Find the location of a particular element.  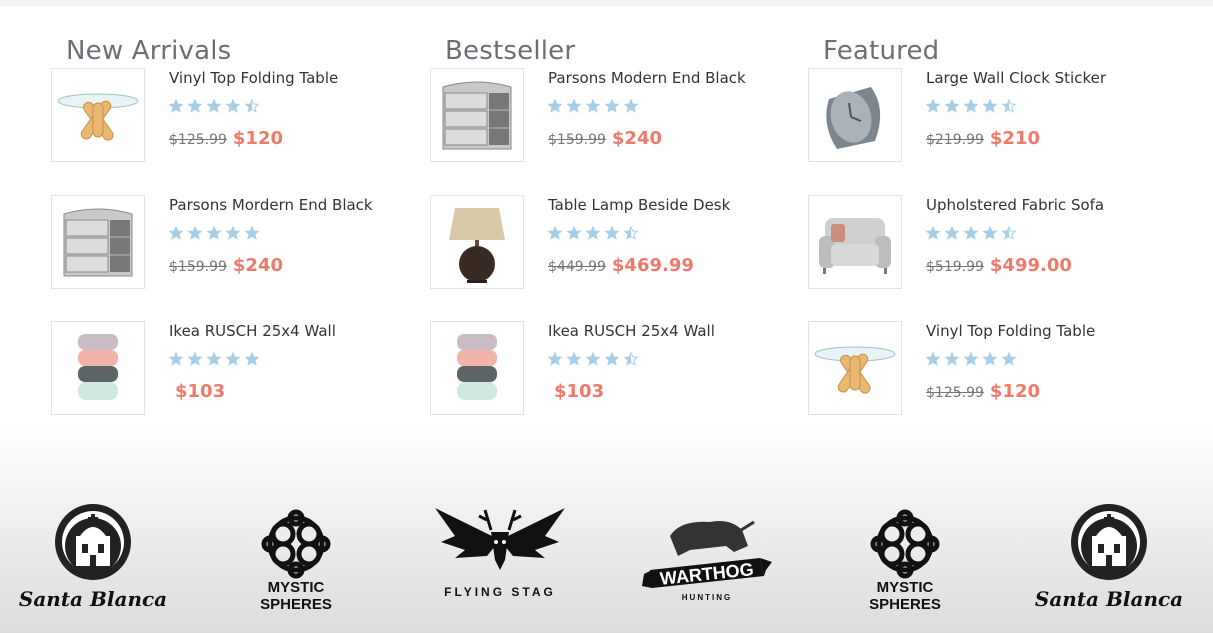

old-price: $125.99 is located at coordinates (955, 393).